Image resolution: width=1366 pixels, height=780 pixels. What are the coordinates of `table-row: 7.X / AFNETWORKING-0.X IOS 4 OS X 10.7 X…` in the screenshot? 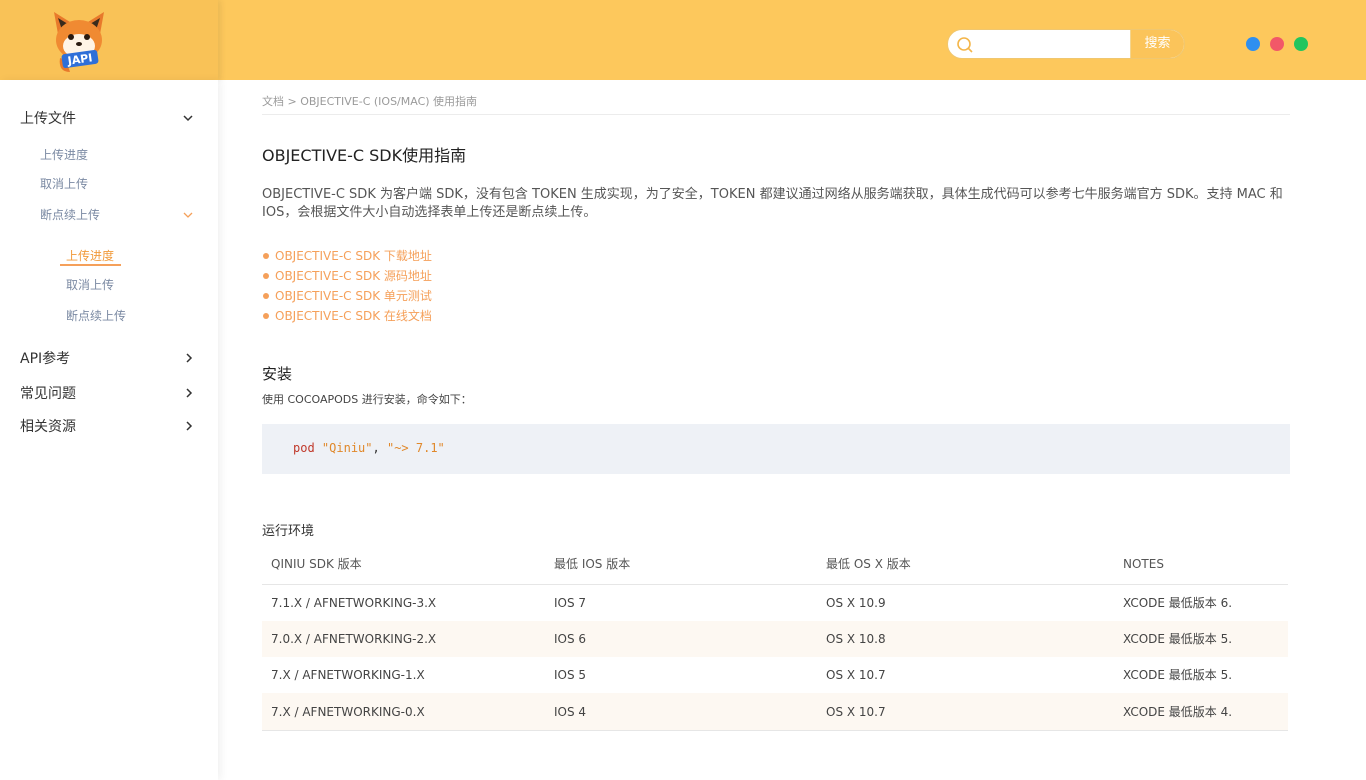 It's located at (775, 712).